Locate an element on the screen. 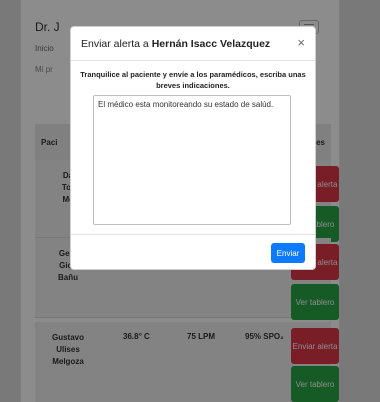 The height and width of the screenshot is (402, 380). modal-header: Enviar alerta a Hernán Isacc Velazquez is located at coordinates (193, 44).